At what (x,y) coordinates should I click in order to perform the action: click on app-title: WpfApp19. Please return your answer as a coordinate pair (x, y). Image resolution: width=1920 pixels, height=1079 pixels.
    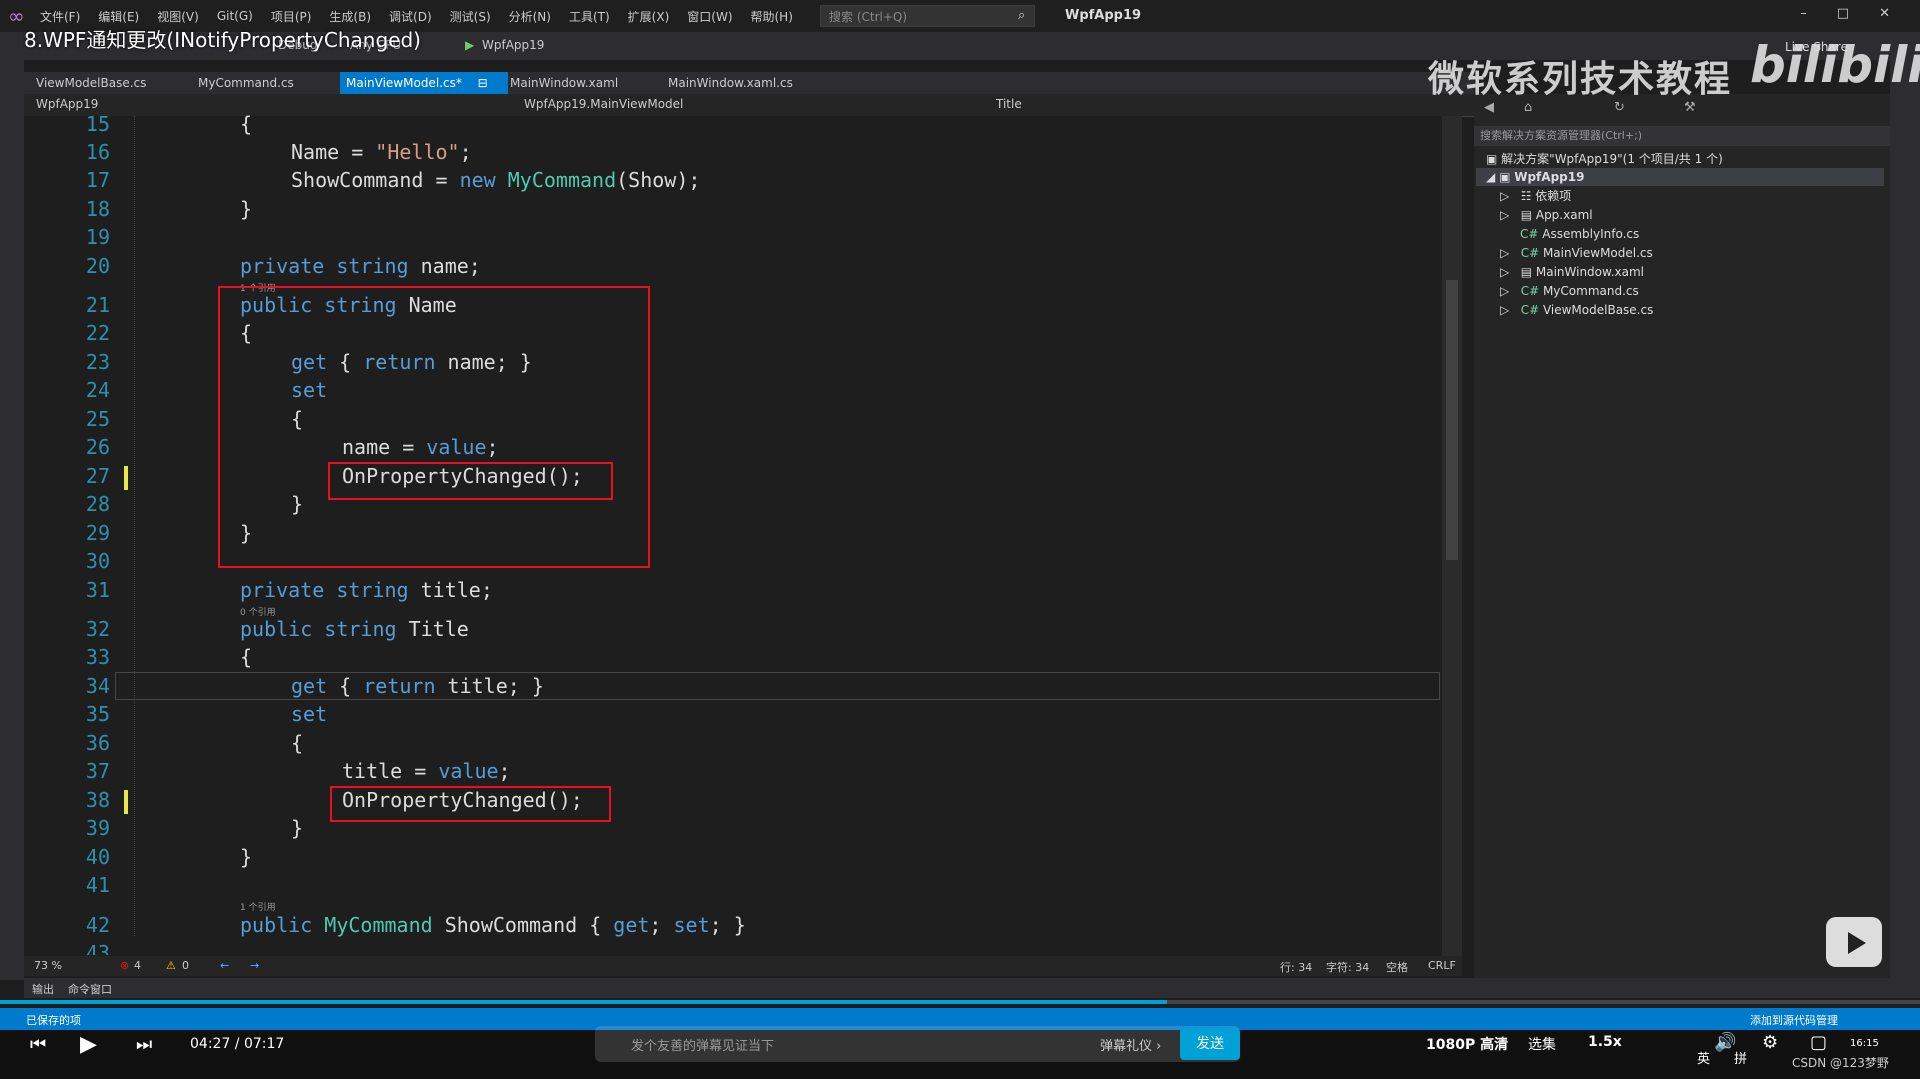
    Looking at the image, I should click on (1103, 15).